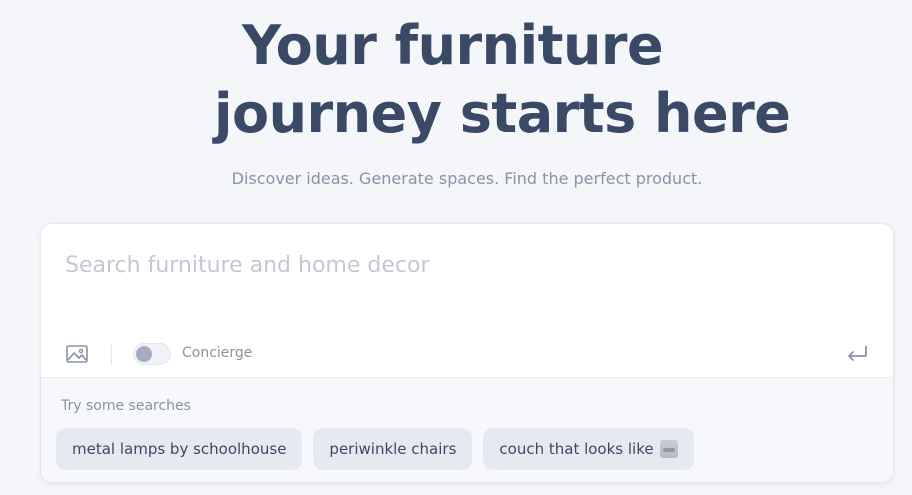  What do you see at coordinates (111, 354) in the screenshot?
I see `toolbar-divider` at bounding box center [111, 354].